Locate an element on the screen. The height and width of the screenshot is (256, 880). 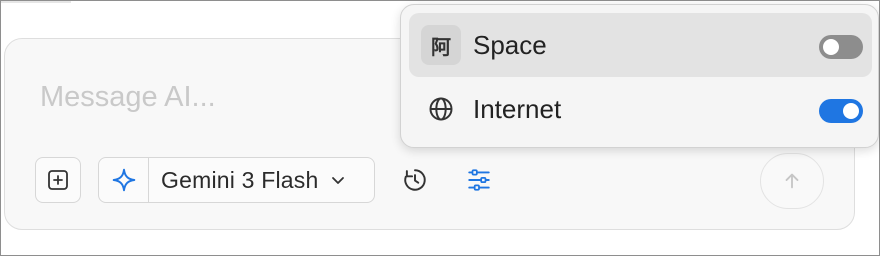
plus-square-icon is located at coordinates (58, 180).